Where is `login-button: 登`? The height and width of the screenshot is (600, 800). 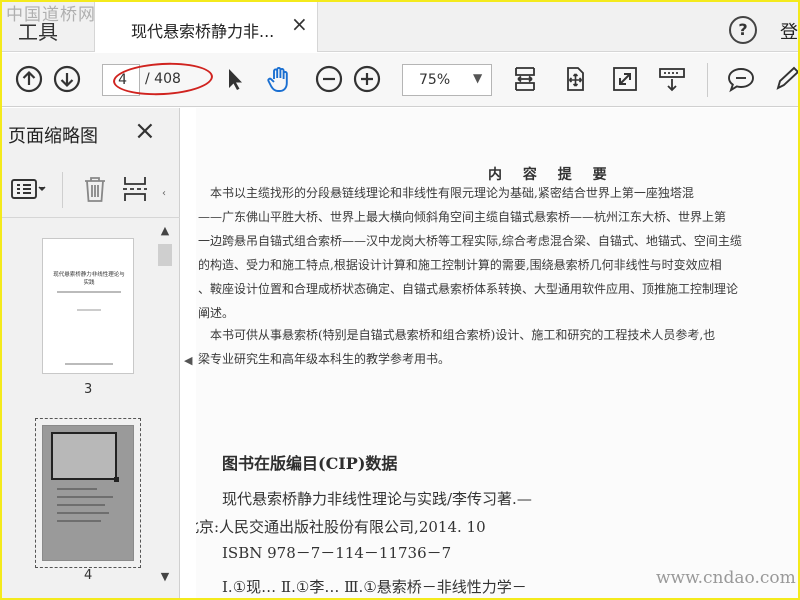 login-button: 登 is located at coordinates (789, 31).